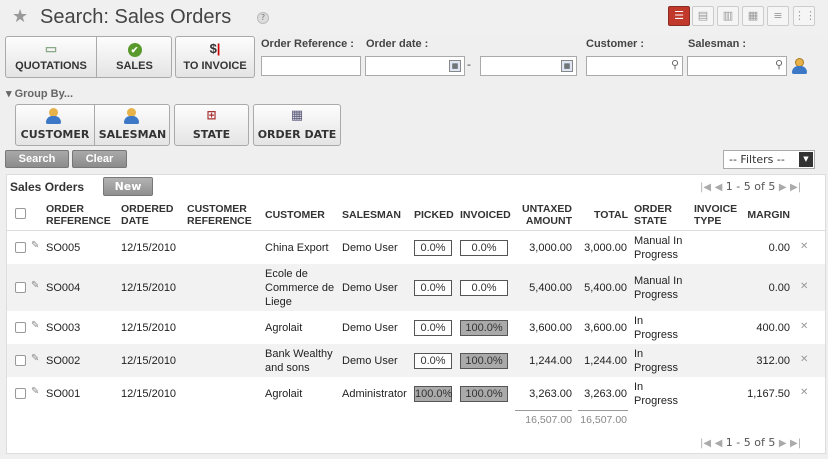 This screenshot has height=459, width=828. What do you see at coordinates (661, 215) in the screenshot?
I see `col-order-state: ORDER STATE` at bounding box center [661, 215].